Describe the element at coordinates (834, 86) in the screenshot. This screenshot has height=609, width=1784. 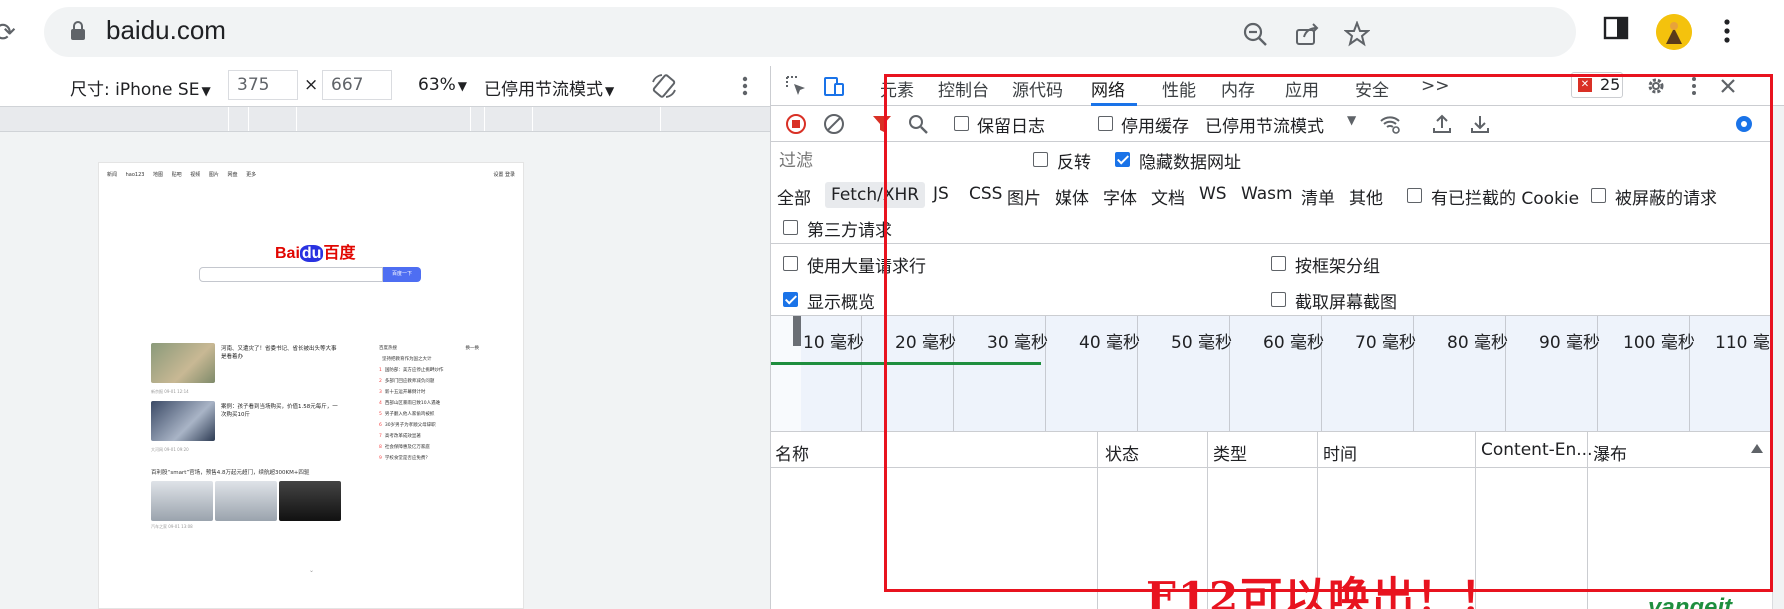
I see `device-toggle-icon` at that location.